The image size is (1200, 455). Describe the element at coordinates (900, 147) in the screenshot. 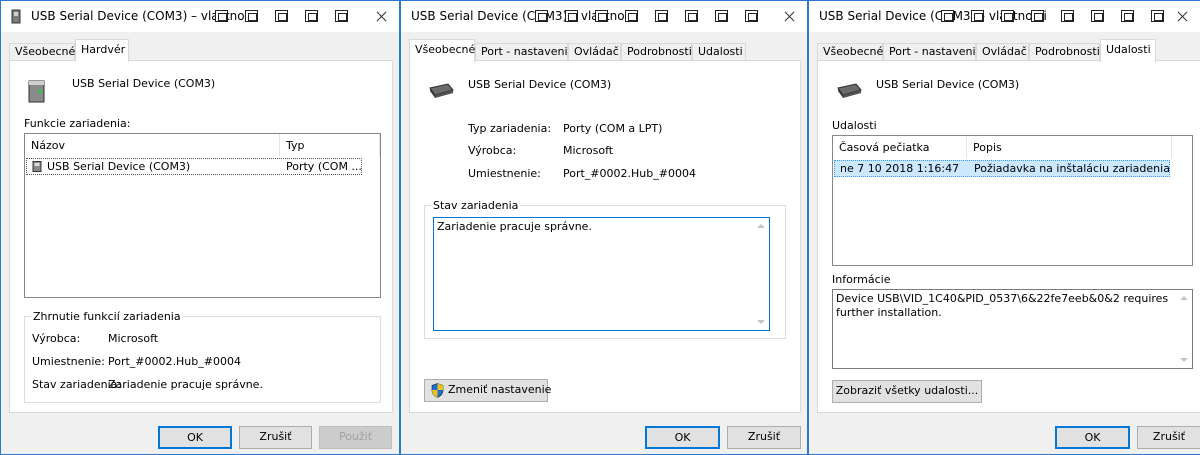

I see `column-header-timestamp: Časová pečiatka` at that location.